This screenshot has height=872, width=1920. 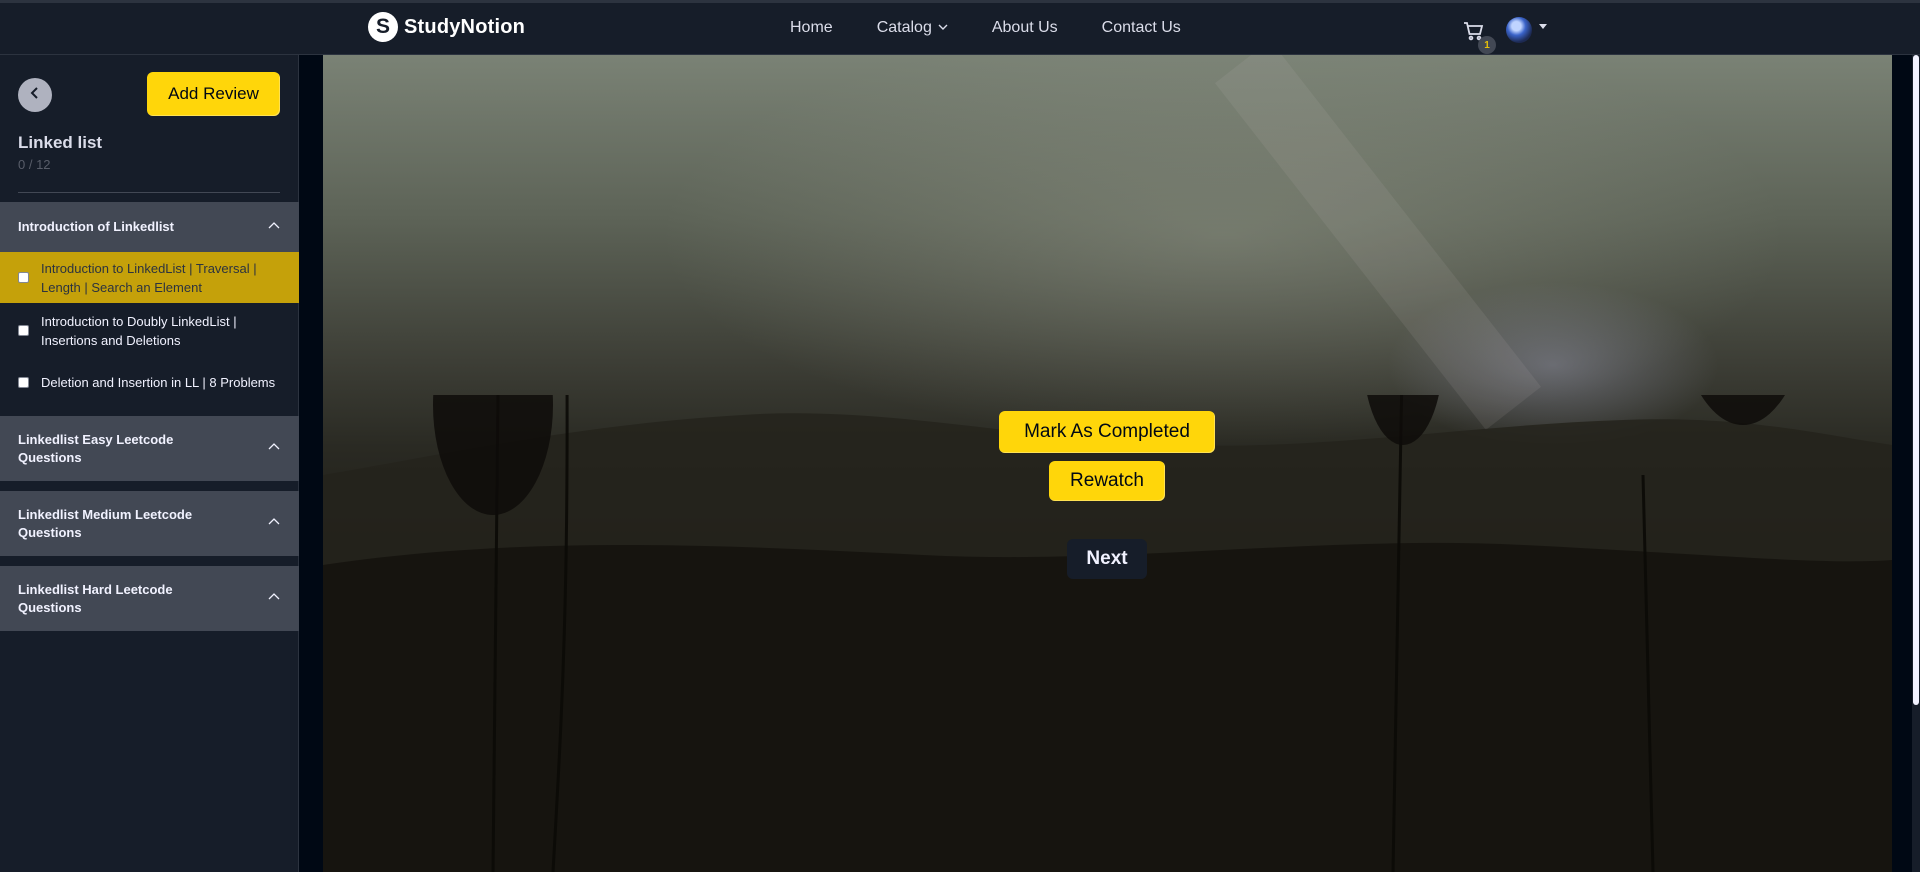 What do you see at coordinates (149, 192) in the screenshot?
I see `divider` at bounding box center [149, 192].